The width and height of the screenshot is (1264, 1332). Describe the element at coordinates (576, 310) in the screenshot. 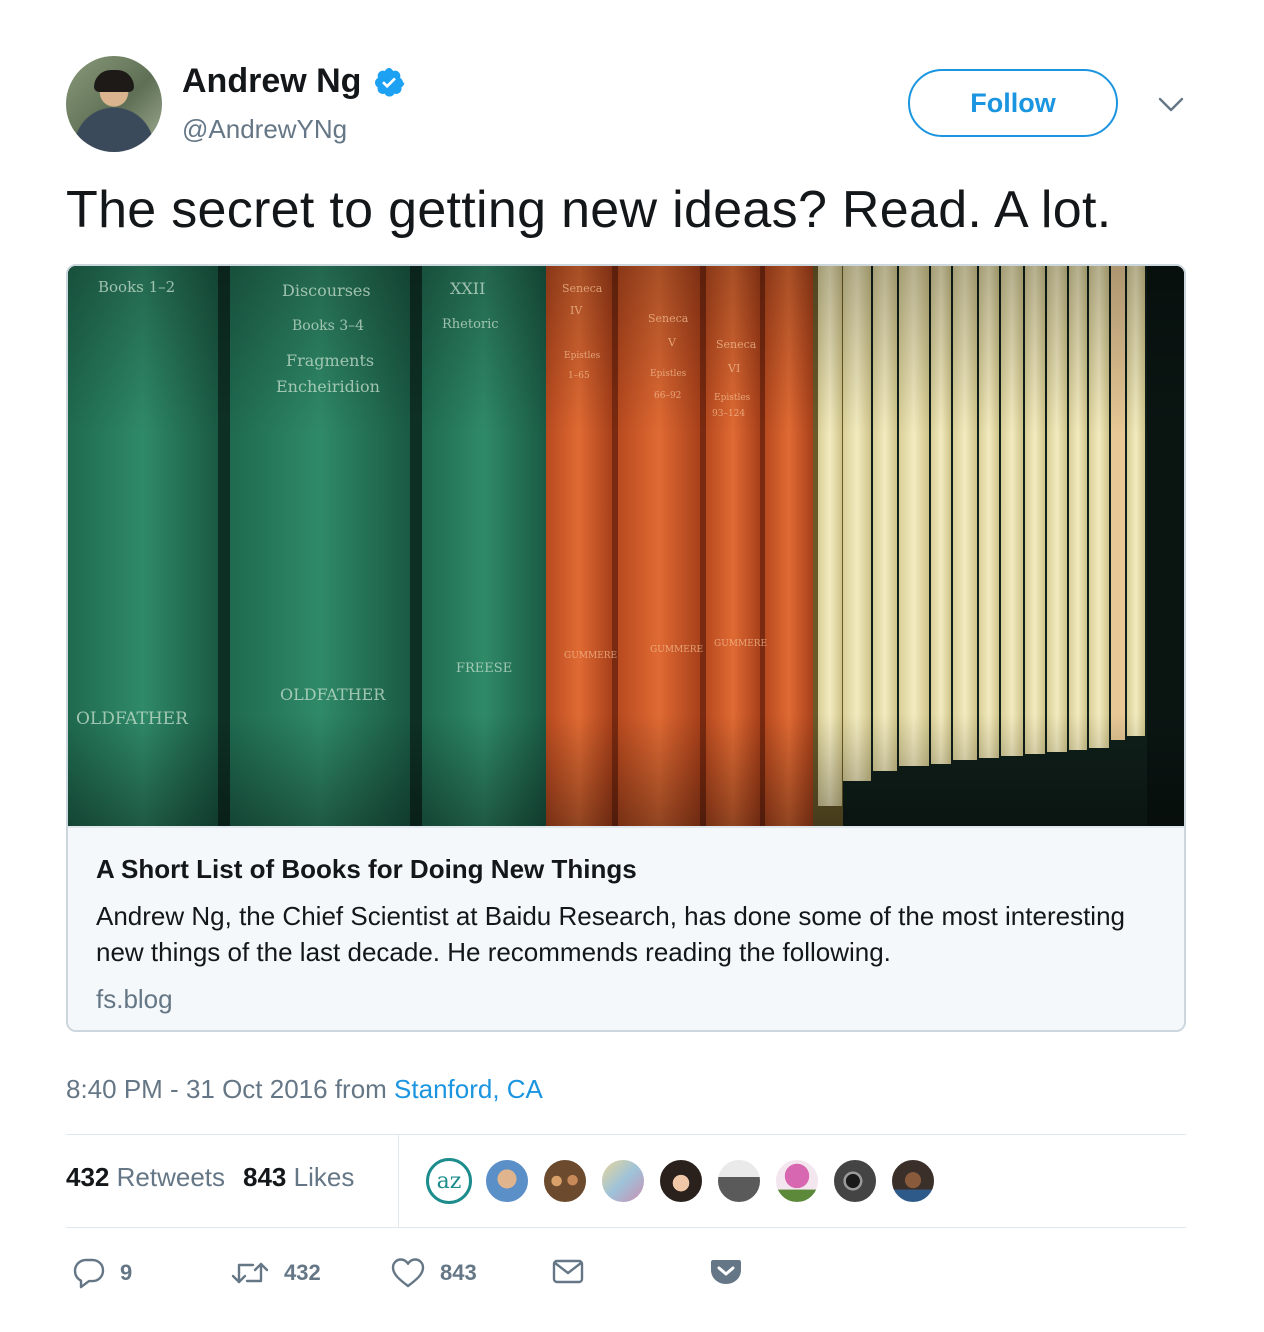

I see `spine-book4-line2: IV` at that location.